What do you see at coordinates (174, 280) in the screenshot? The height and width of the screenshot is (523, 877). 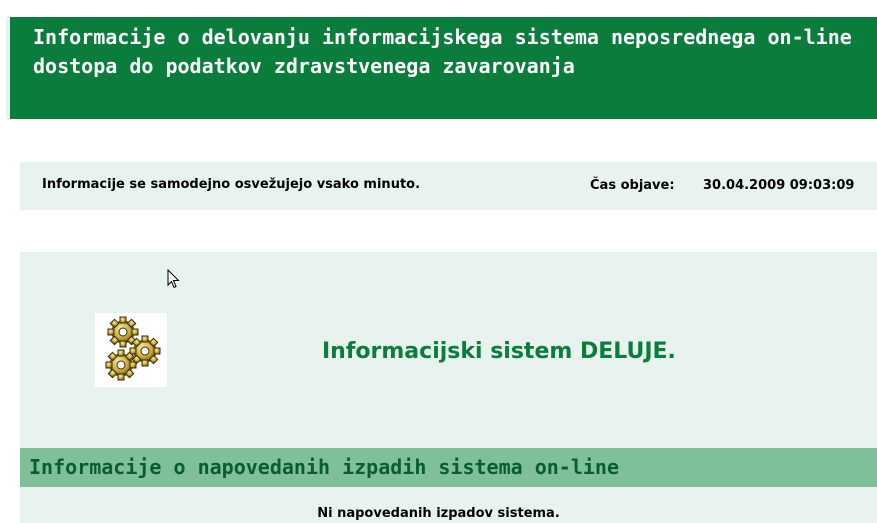 I see `mouse-cursor-icon` at bounding box center [174, 280].